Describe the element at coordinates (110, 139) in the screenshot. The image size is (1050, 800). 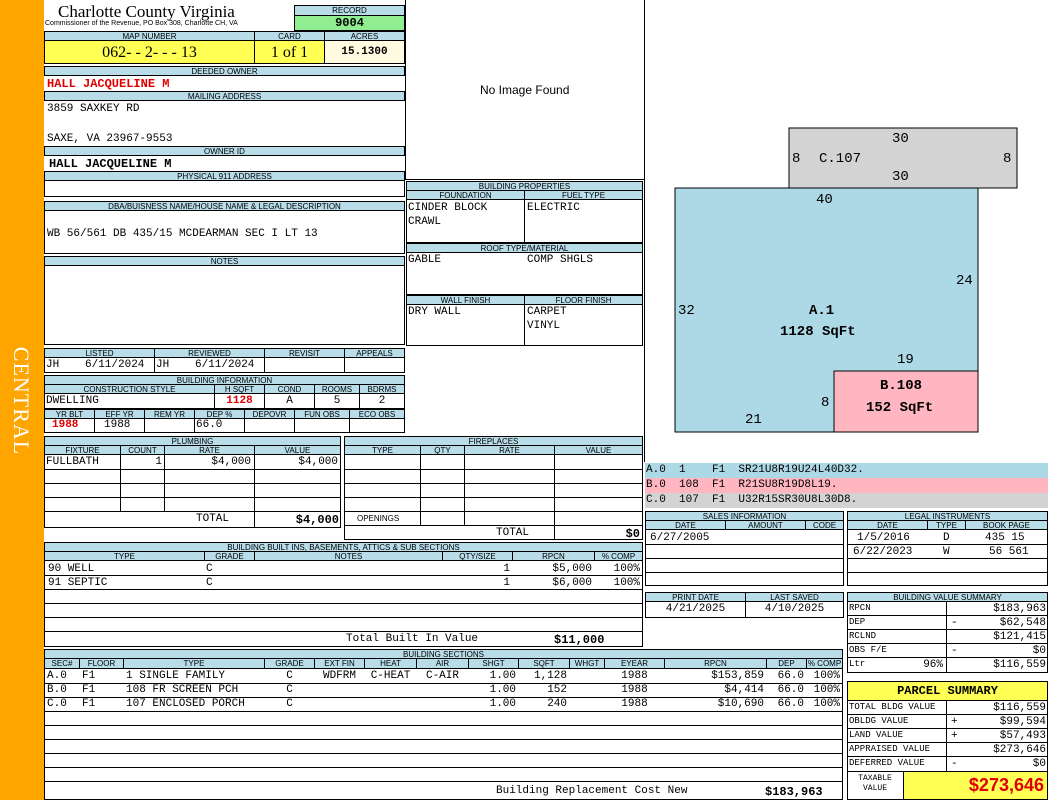
I see `mailing-address-line2: SAXE, VA 23967-9553` at that location.